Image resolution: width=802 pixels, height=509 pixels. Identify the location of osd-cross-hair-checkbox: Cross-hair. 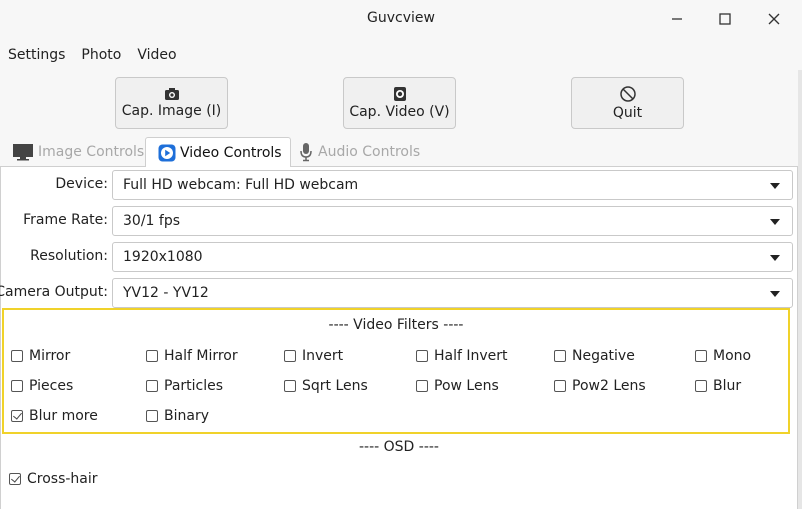
(53, 479).